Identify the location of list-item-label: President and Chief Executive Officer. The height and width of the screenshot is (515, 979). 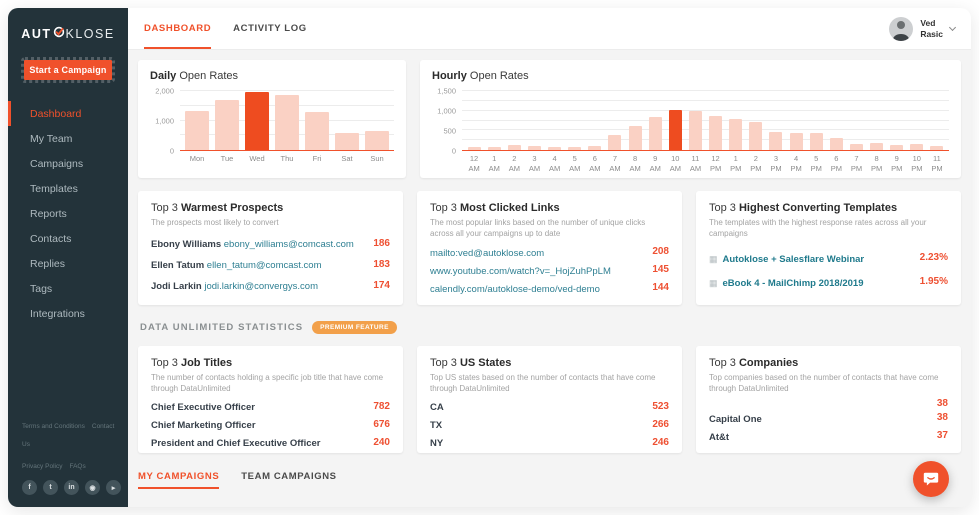
(235, 442).